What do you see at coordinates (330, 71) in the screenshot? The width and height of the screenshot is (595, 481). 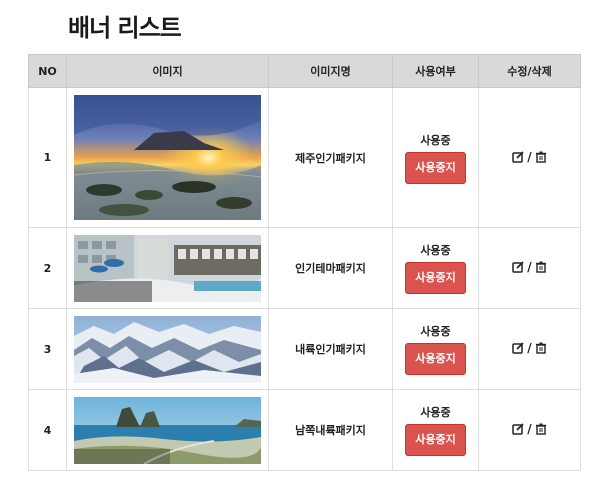 I see `header-name: 이미지명` at bounding box center [330, 71].